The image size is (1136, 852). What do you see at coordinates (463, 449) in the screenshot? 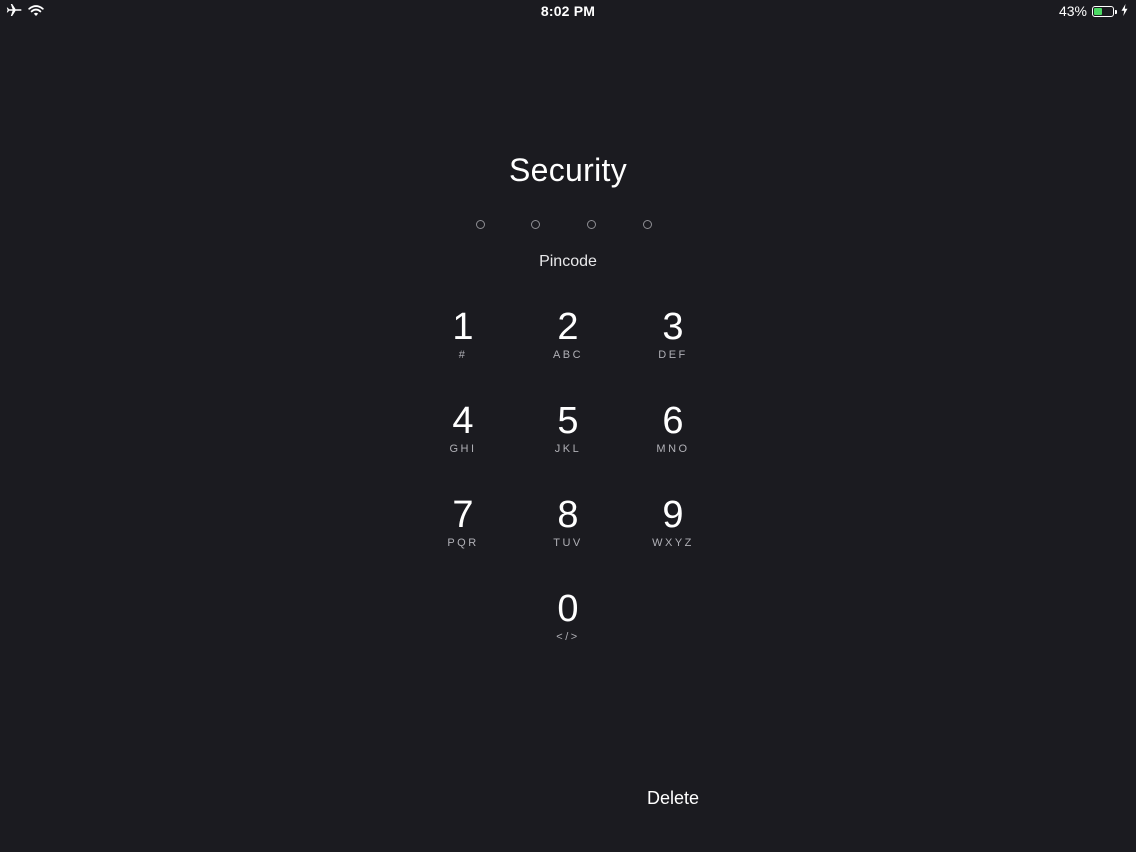
I see `key-letters: GHI` at bounding box center [463, 449].